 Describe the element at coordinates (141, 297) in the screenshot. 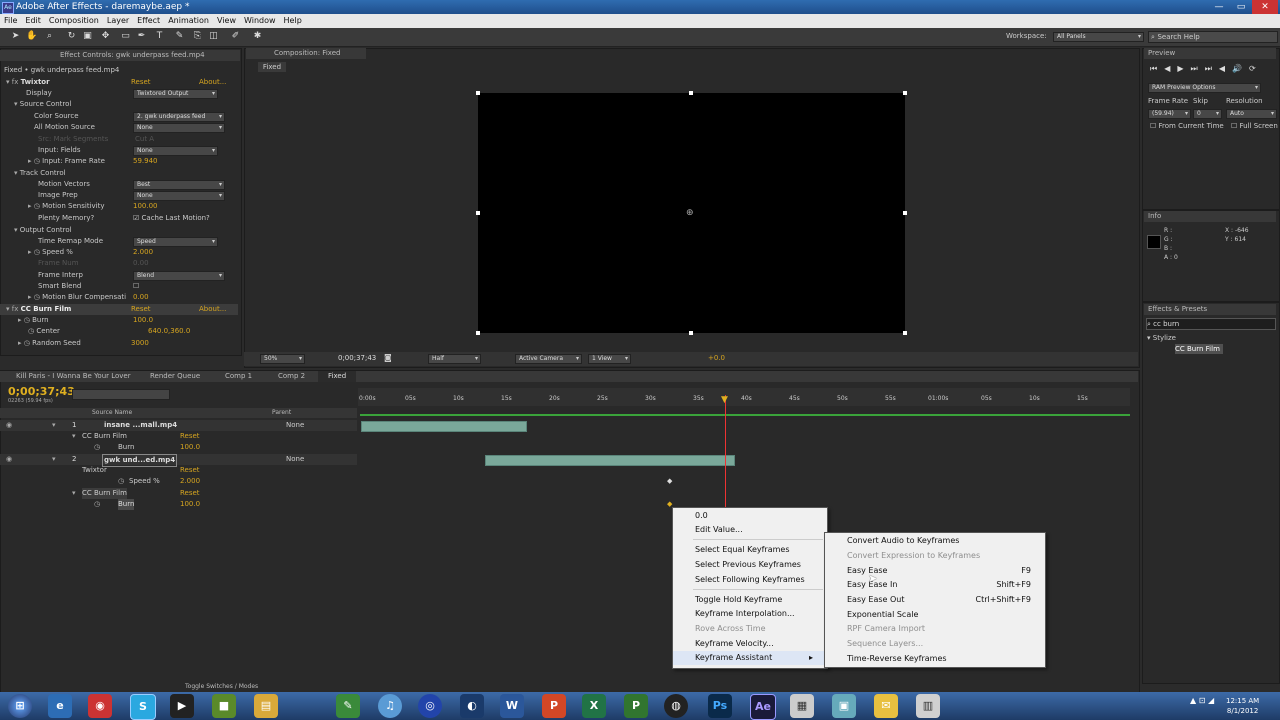

I see `motion-blur-value: 0.00` at that location.